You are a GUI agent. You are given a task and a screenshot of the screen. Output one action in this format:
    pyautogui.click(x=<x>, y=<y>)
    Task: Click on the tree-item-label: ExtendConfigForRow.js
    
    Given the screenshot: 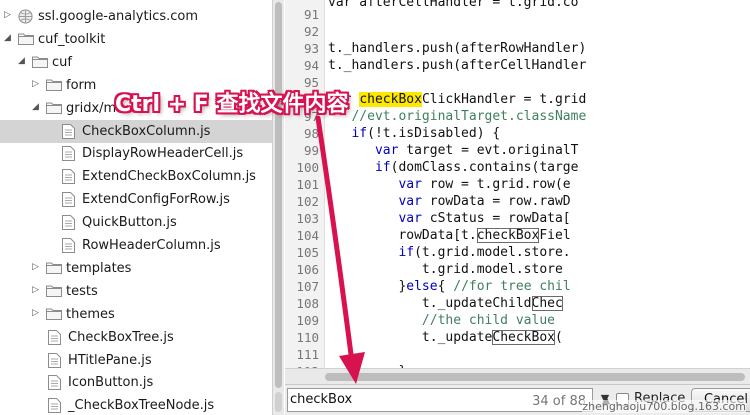 What is the action you would take?
    pyautogui.click(x=156, y=200)
    